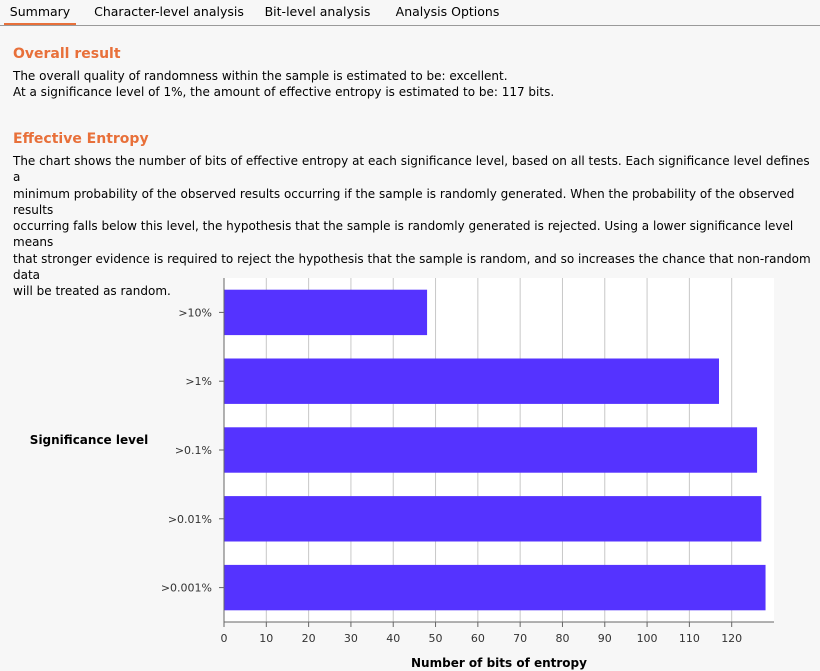  Describe the element at coordinates (89, 440) in the screenshot. I see `y-axis-label: Significance level` at that location.